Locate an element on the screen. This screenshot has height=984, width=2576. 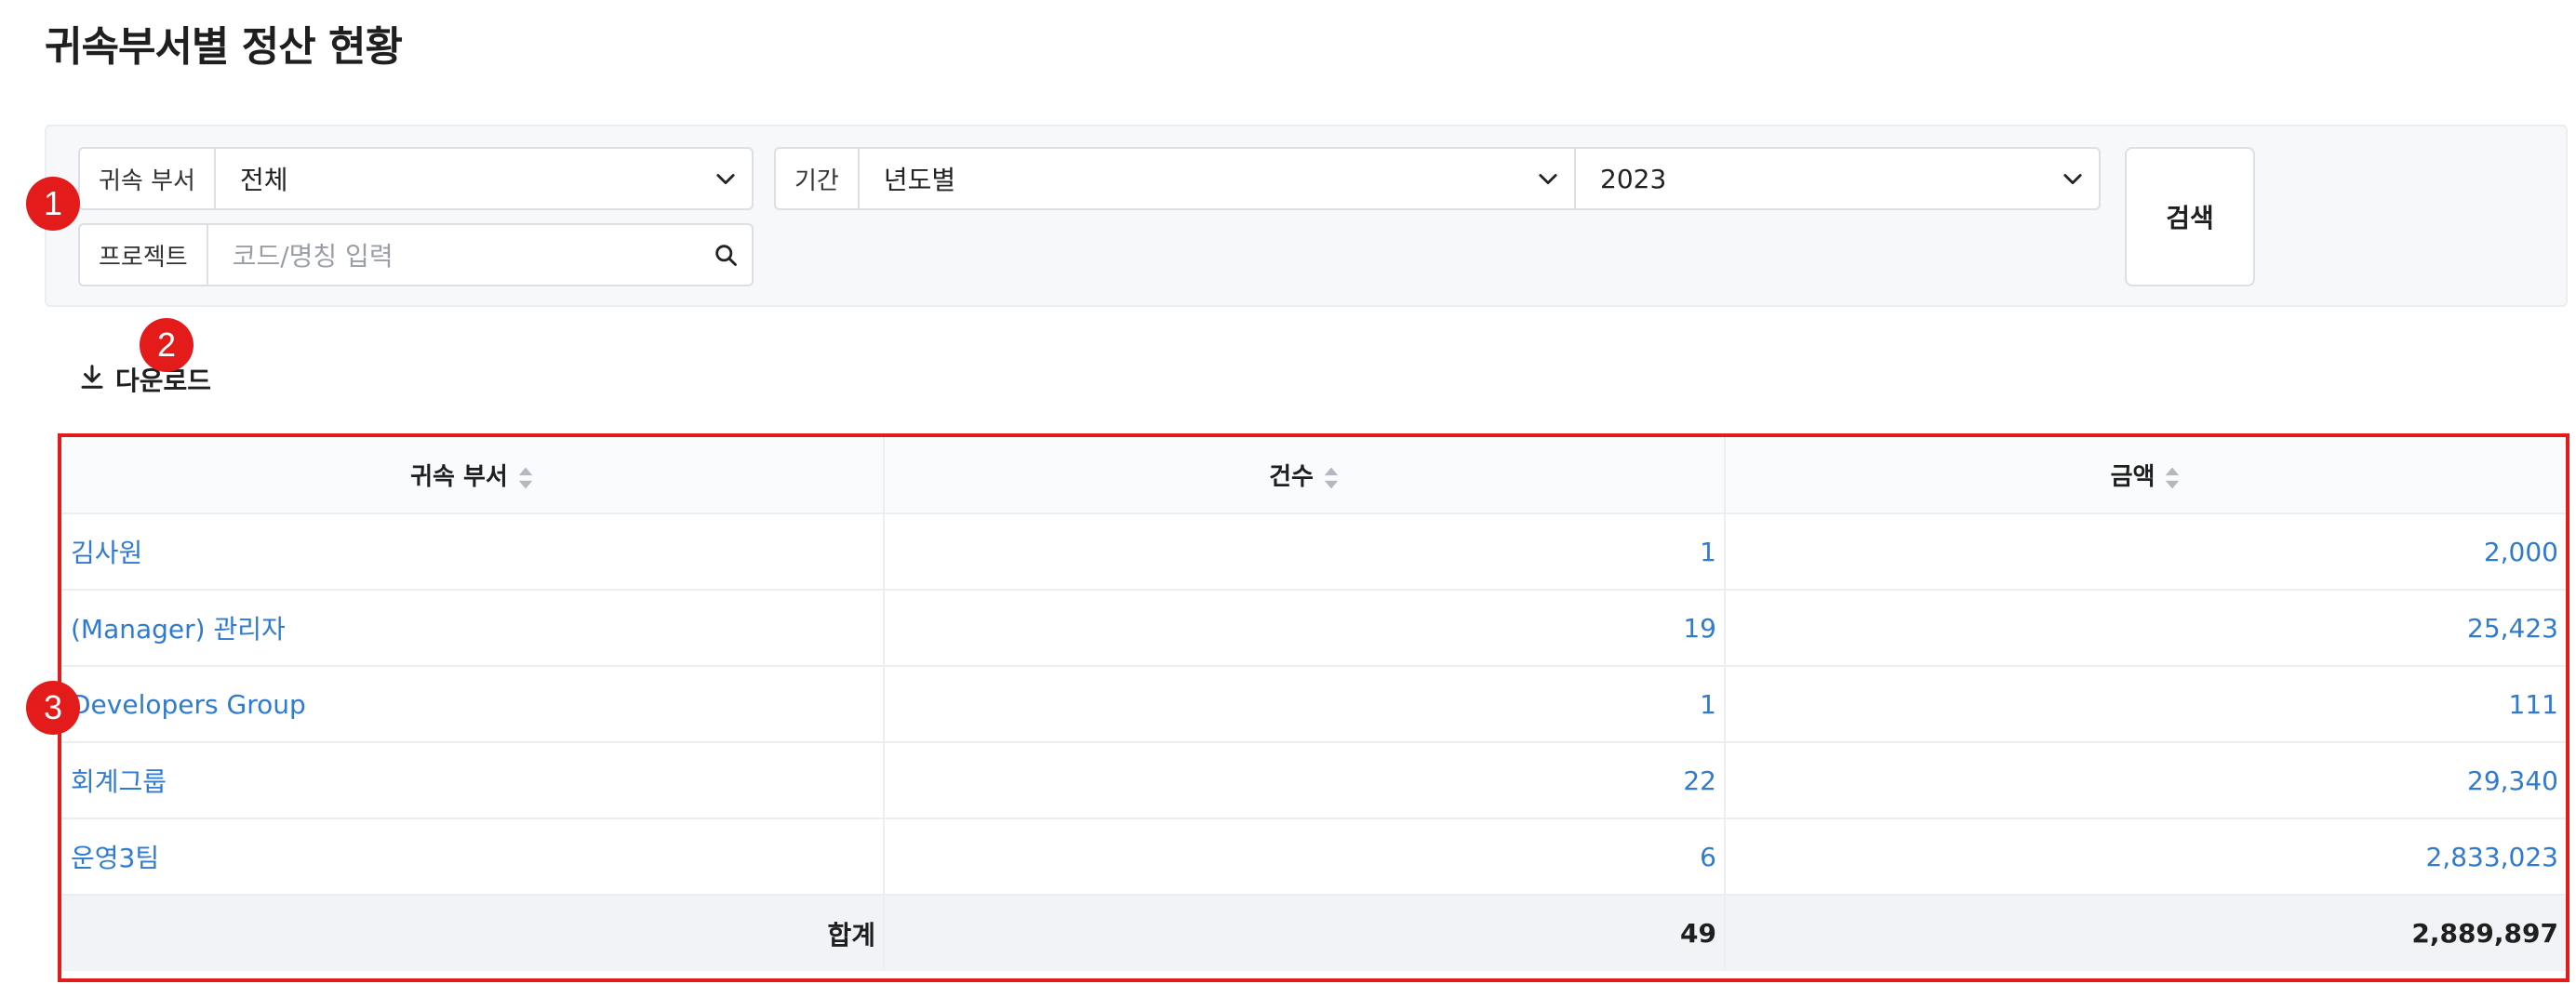
period-filter-value: 년도별 is located at coordinates (1191, 178).